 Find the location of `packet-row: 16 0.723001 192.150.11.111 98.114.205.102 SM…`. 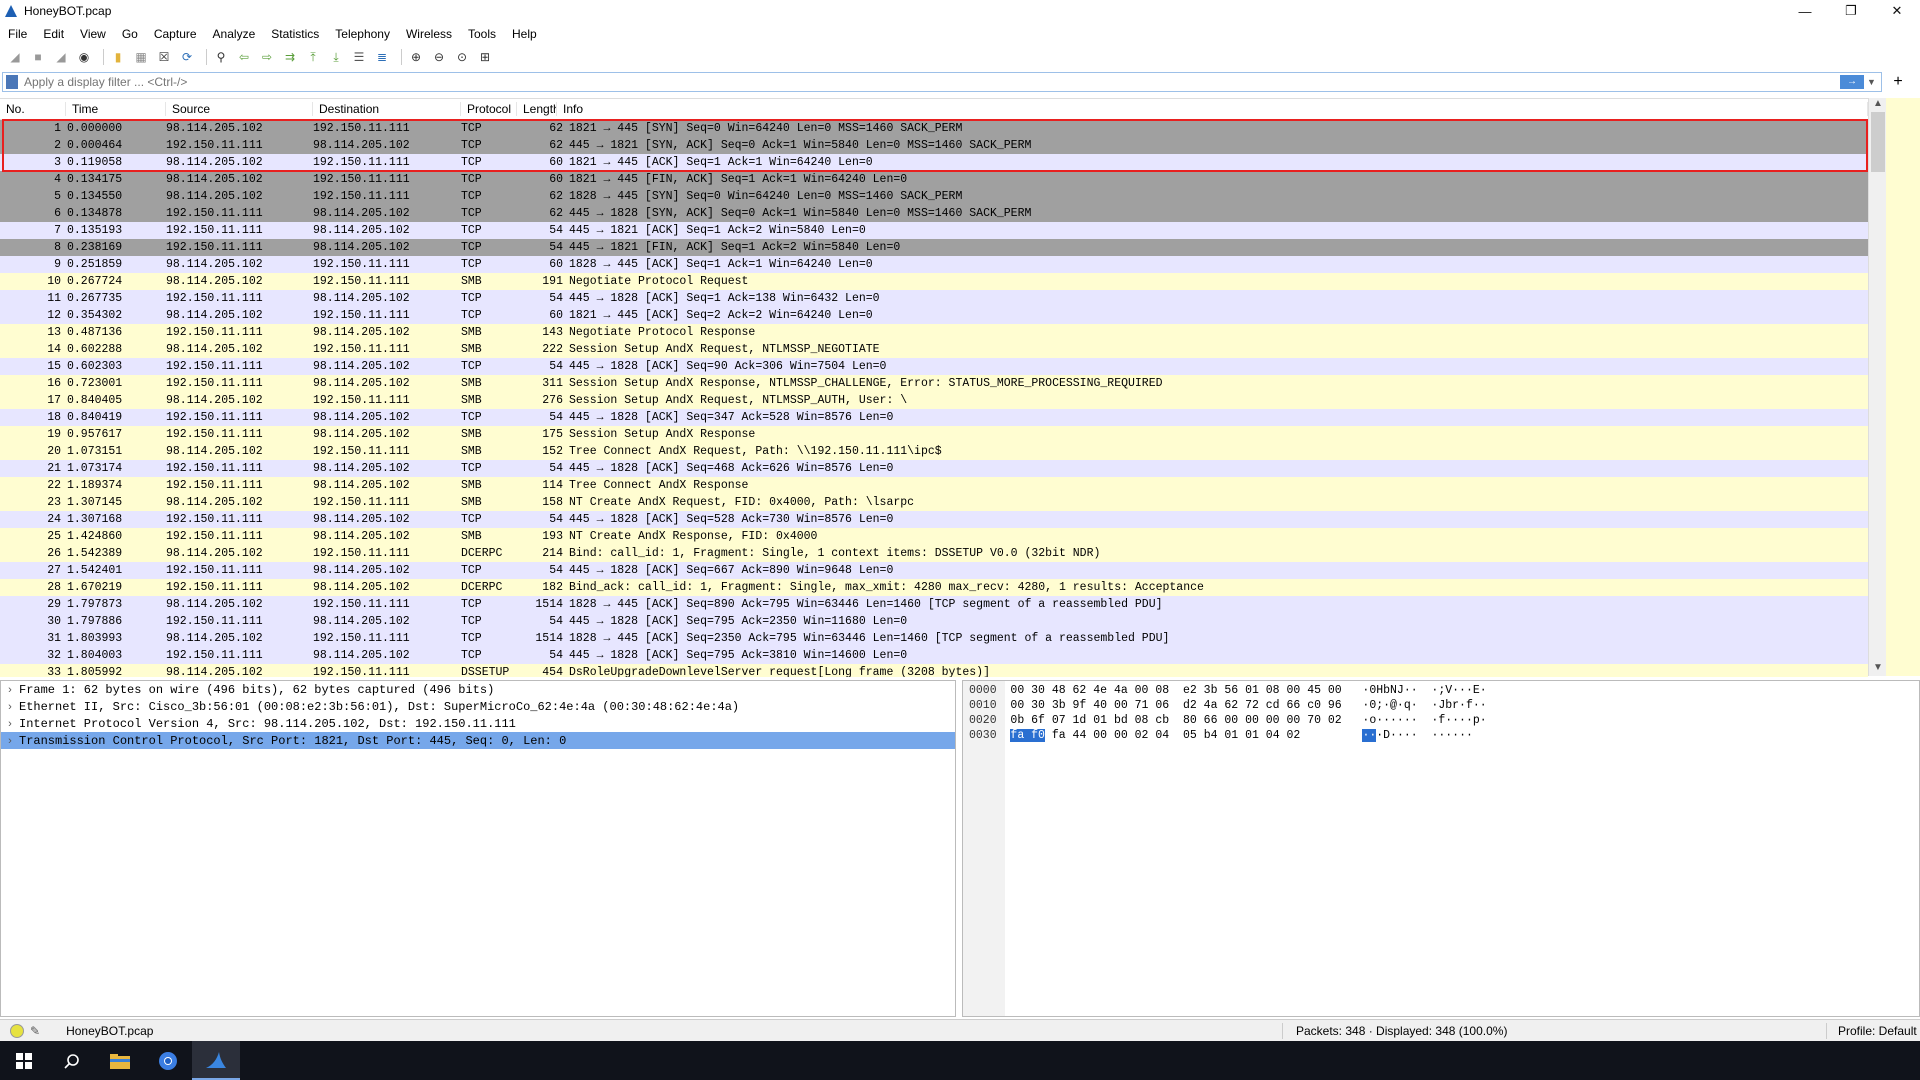

packet-row: 16 0.723001 192.150.11.111 98.114.205.102 SM… is located at coordinates (934, 383).